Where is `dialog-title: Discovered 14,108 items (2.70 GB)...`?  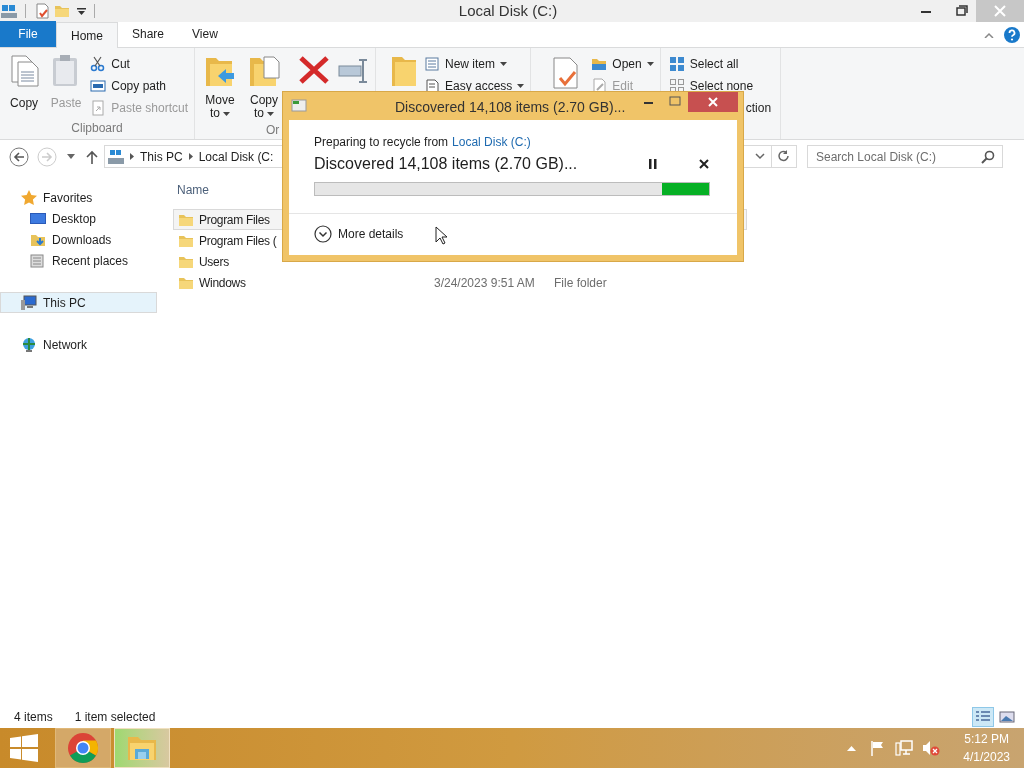
dialog-title: Discovered 14,108 items (2.70 GB)... is located at coordinates (510, 107).